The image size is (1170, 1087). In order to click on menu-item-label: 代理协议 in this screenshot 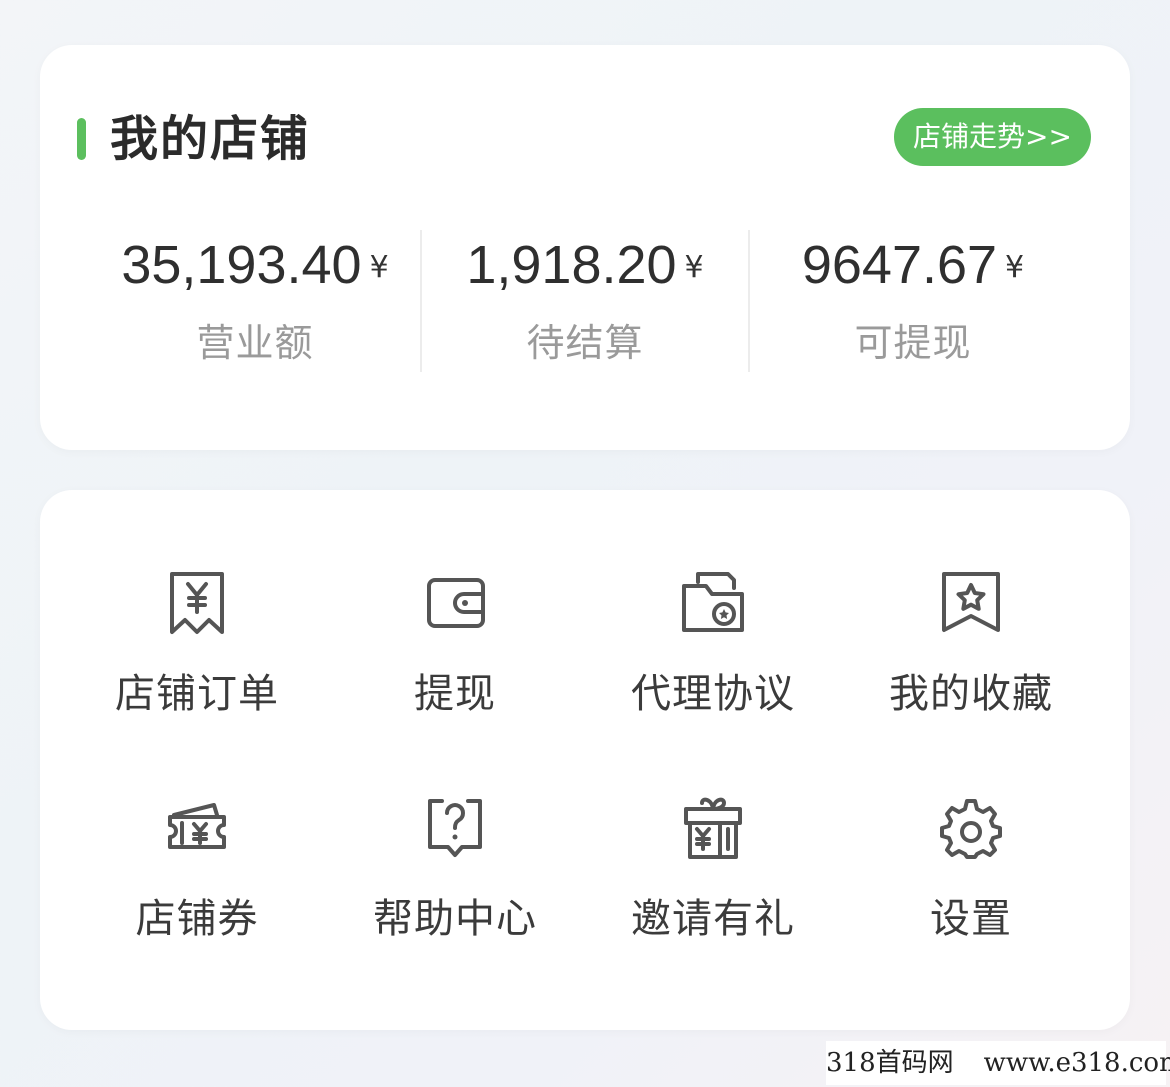, I will do `click(713, 694)`.